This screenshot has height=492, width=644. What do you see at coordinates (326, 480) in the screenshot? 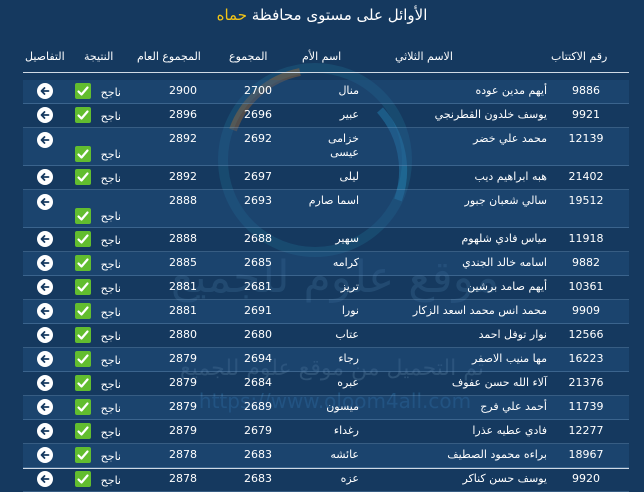
I see `table-row: 9920 يوسف حسن كناكر عزه 2683 2878 ناجح` at bounding box center [326, 480].